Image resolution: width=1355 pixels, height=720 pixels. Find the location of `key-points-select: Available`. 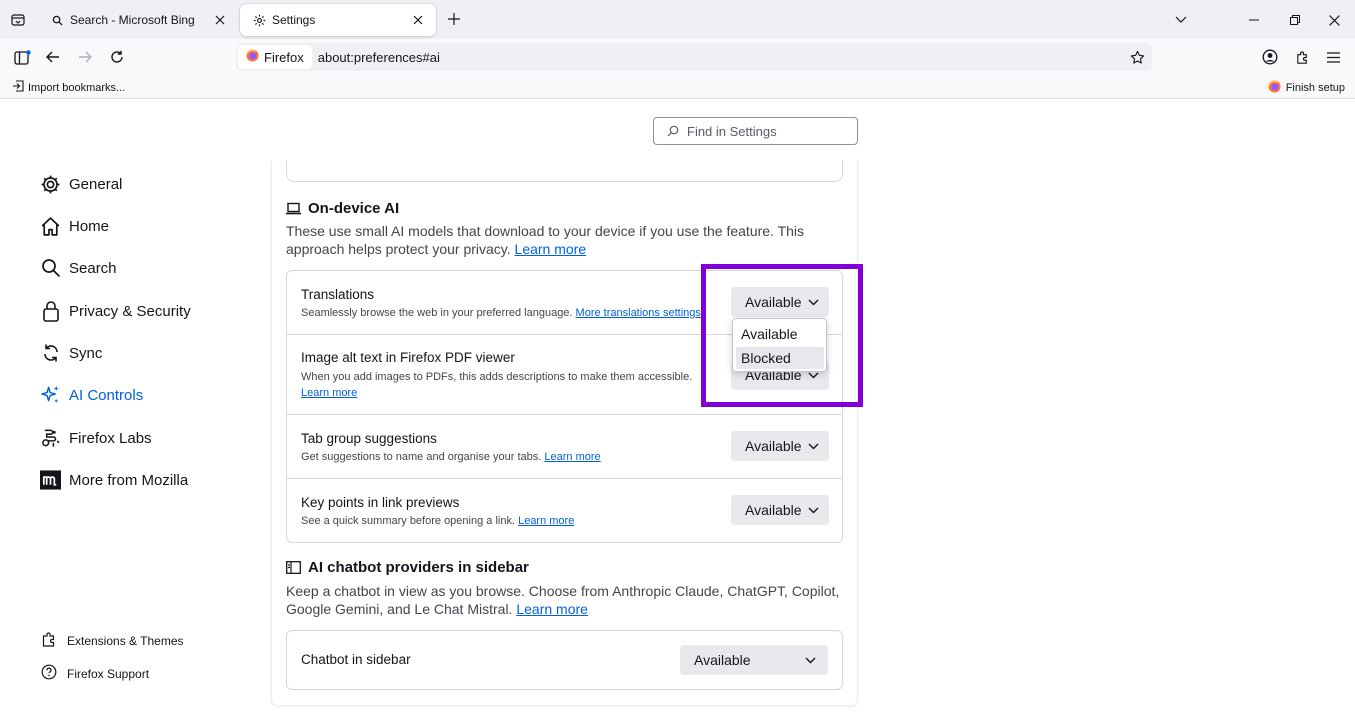

key-points-select: Available is located at coordinates (780, 510).